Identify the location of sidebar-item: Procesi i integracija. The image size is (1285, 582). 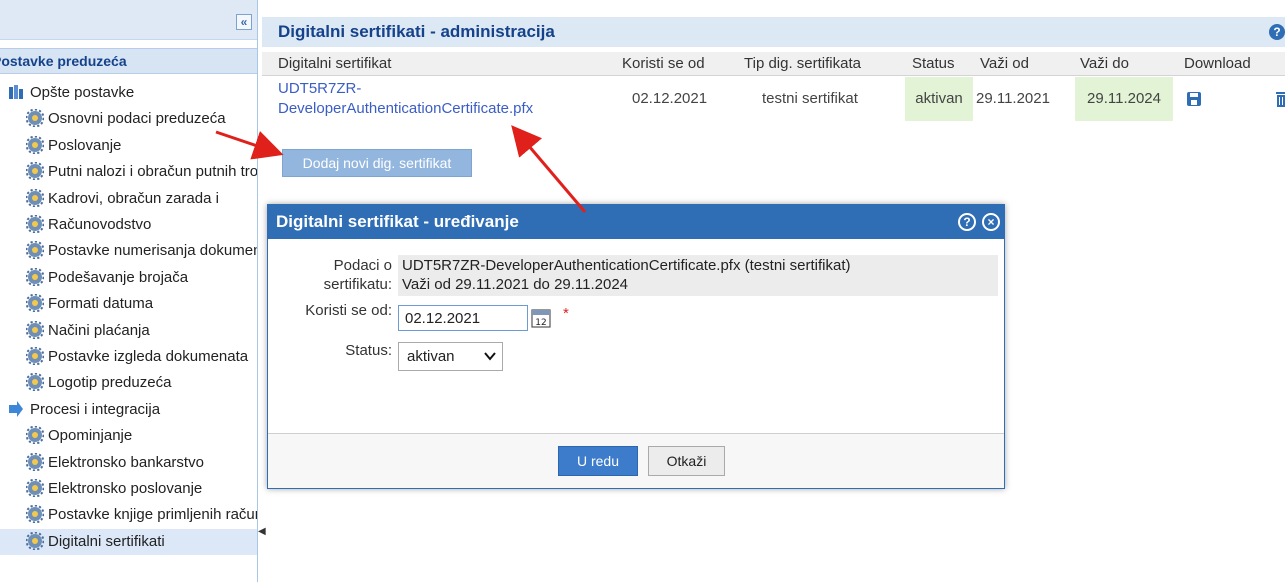
(128, 410).